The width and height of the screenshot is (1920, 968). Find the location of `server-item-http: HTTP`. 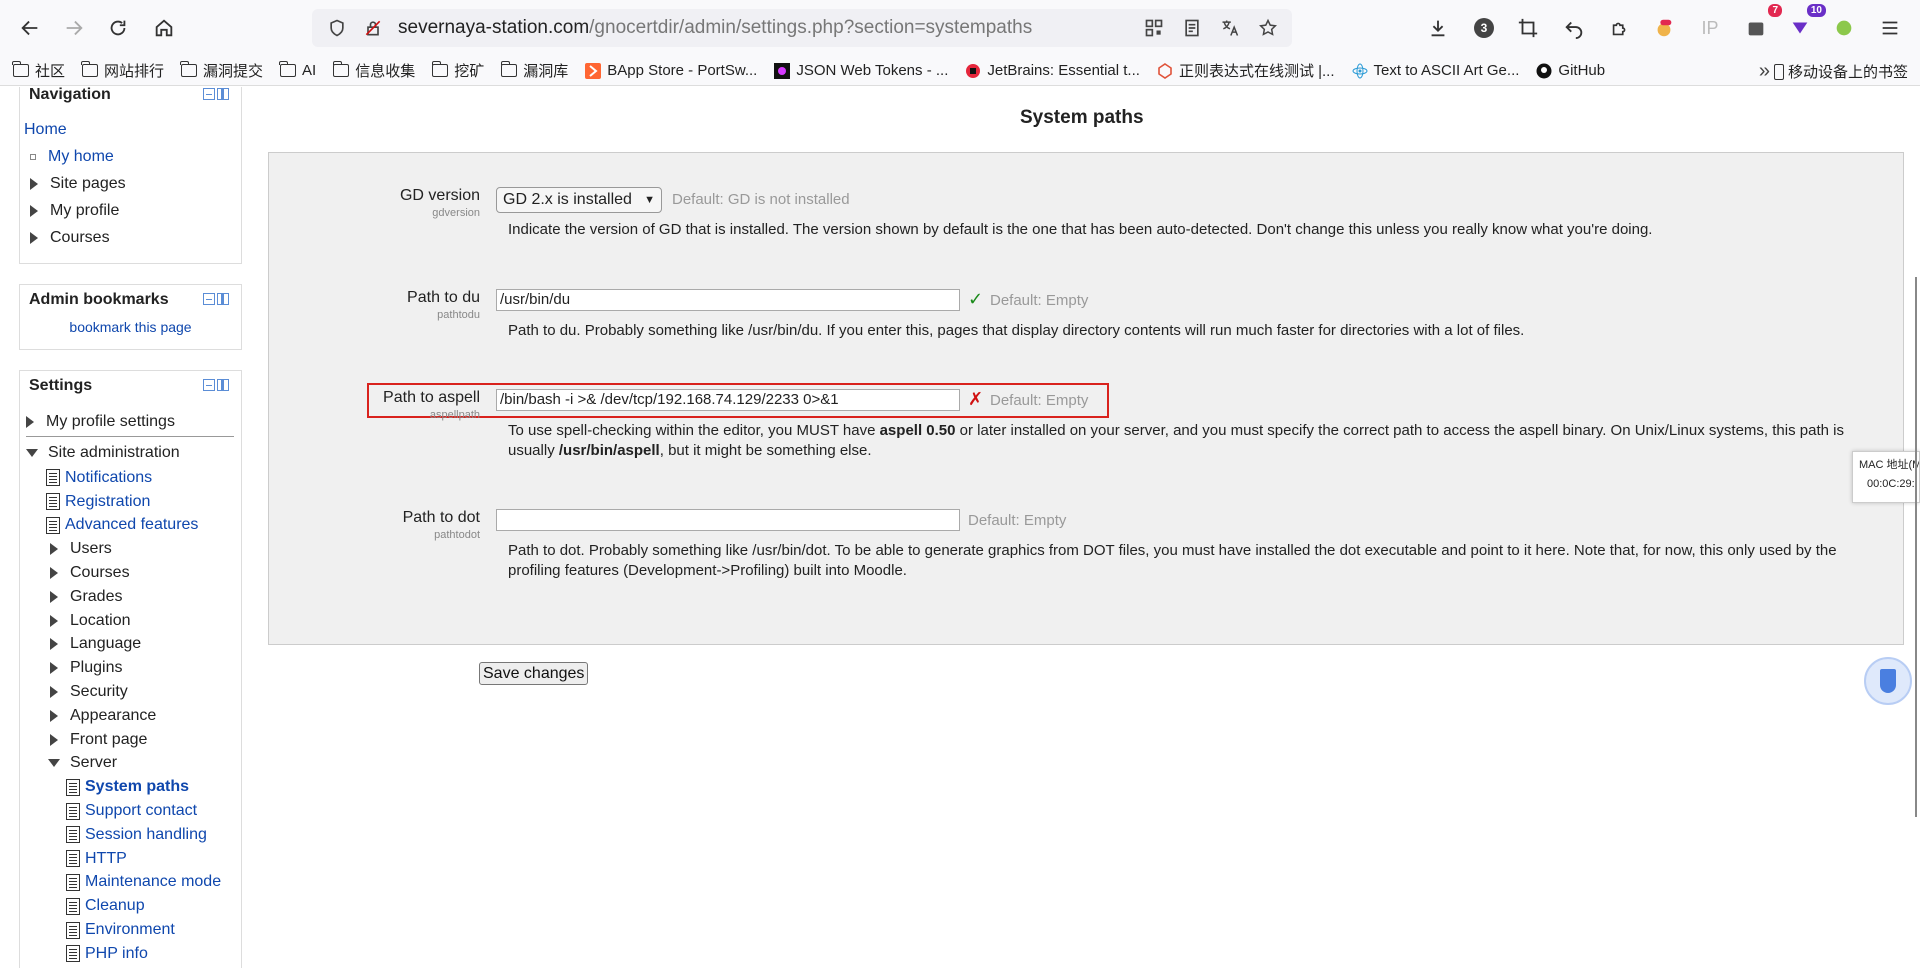

server-item-http: HTTP is located at coordinates (153, 859).